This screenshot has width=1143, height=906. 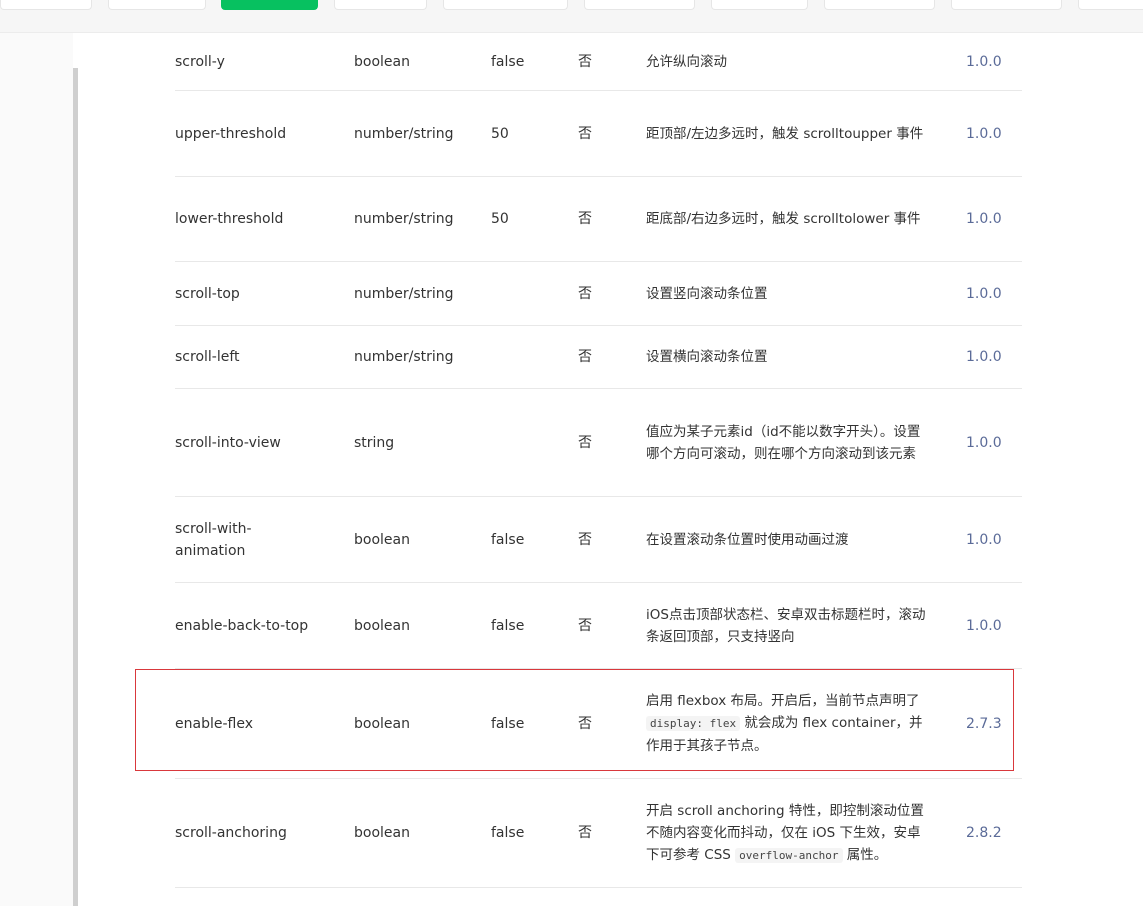 I want to click on prop-name: scroll-y, so click(x=200, y=61).